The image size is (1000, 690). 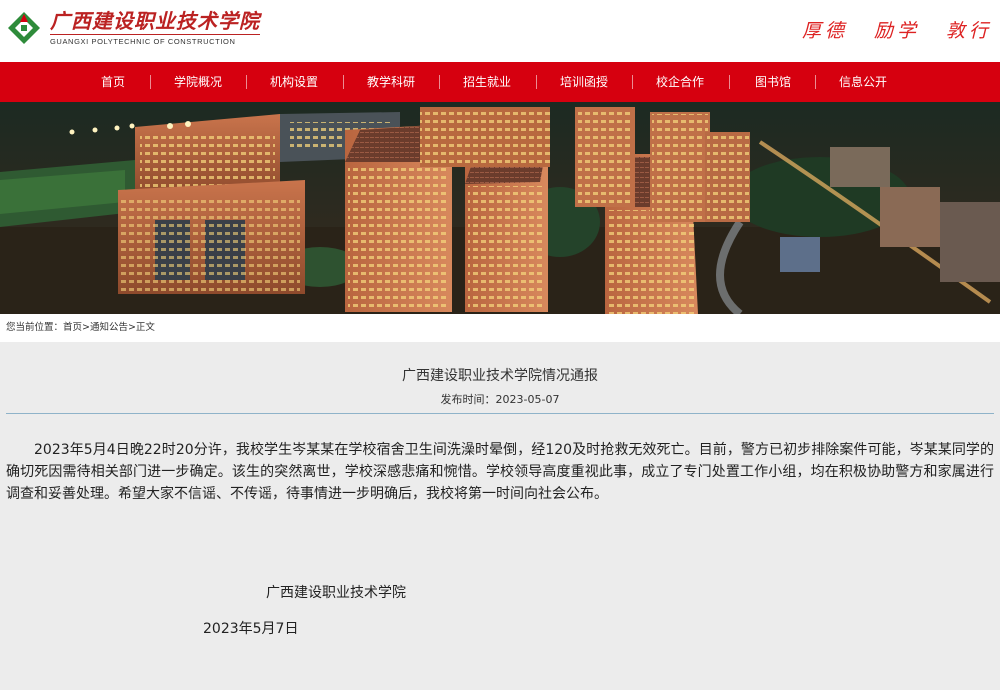 What do you see at coordinates (336, 593) in the screenshot?
I see `signature-org: 广西建设职业技术学院` at bounding box center [336, 593].